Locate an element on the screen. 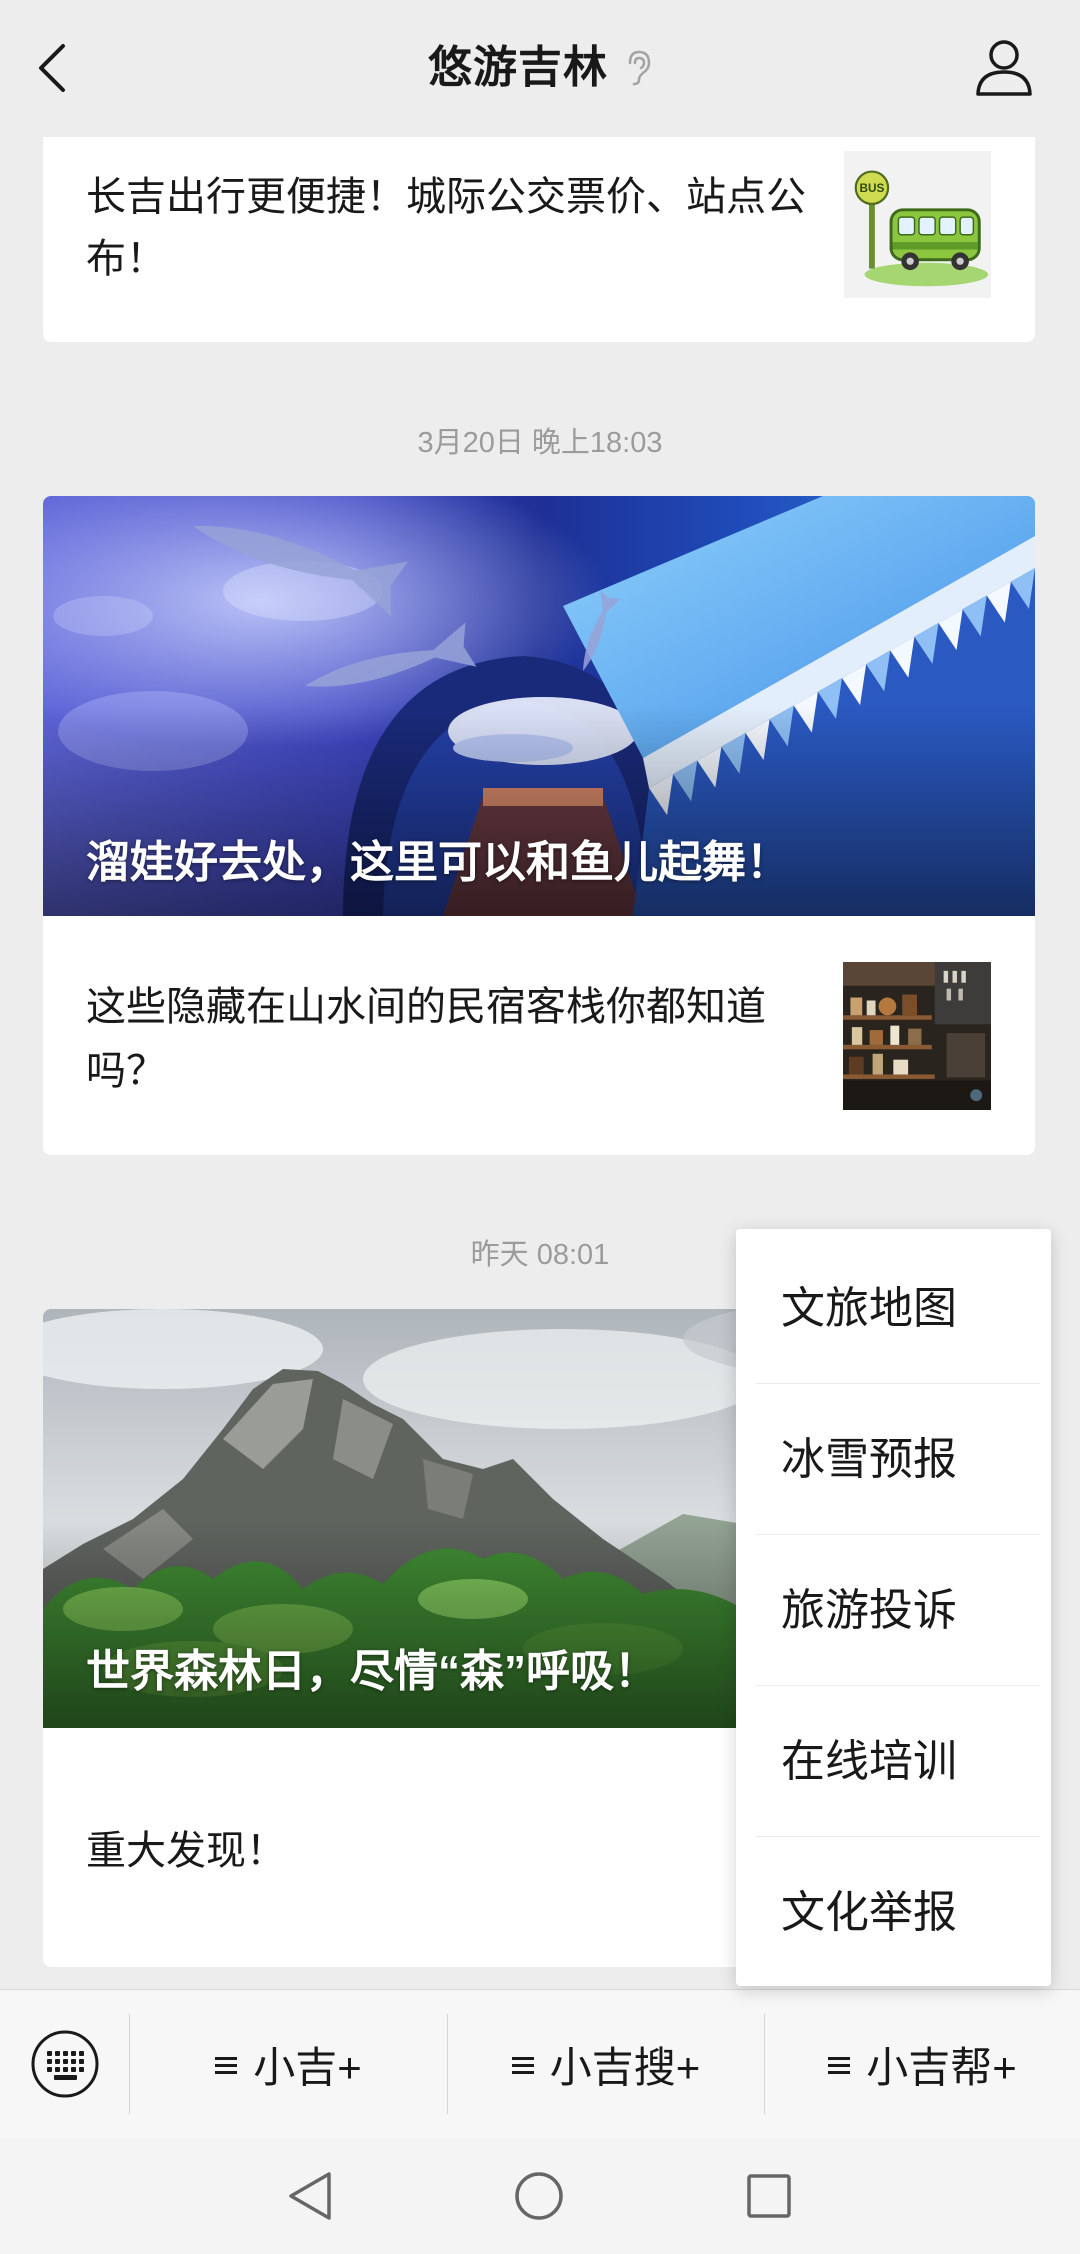 The image size is (1080, 2254). submenu-item: 在线培训 is located at coordinates (893, 1761).